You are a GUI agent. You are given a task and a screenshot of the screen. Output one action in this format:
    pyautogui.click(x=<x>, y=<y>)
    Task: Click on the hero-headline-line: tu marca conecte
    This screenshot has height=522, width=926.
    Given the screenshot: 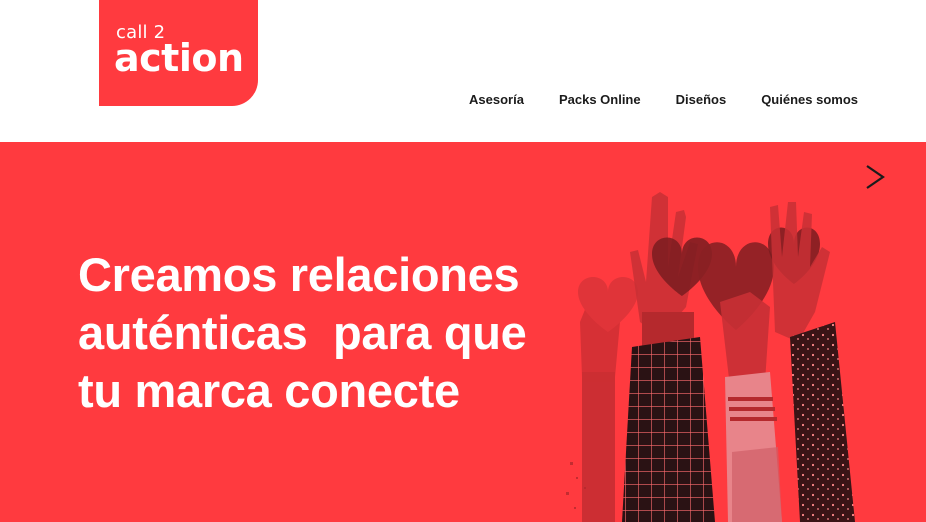 What is the action you would take?
    pyautogui.click(x=269, y=390)
    